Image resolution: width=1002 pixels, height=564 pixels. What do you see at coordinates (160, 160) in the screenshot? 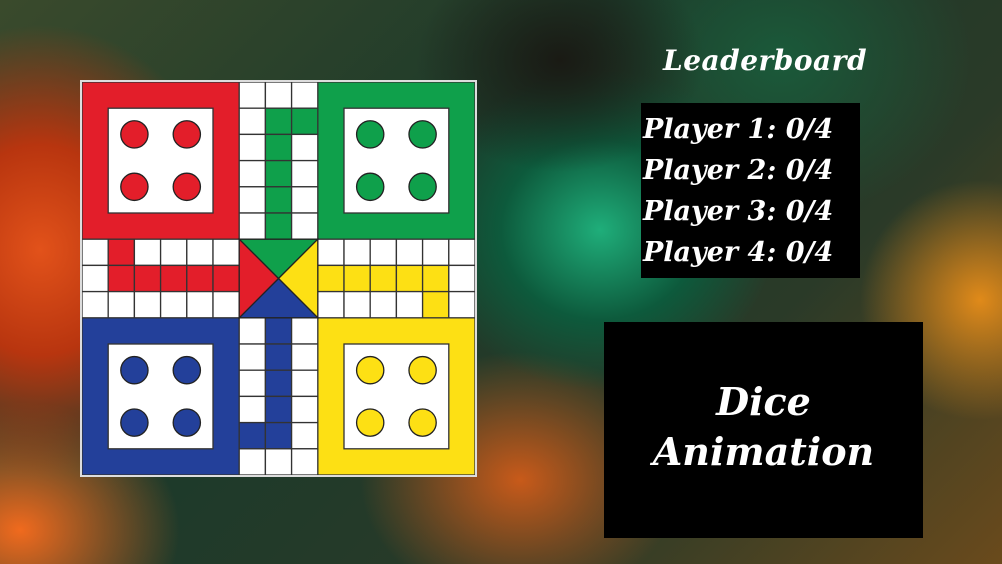
I see `red-home-yard` at bounding box center [160, 160].